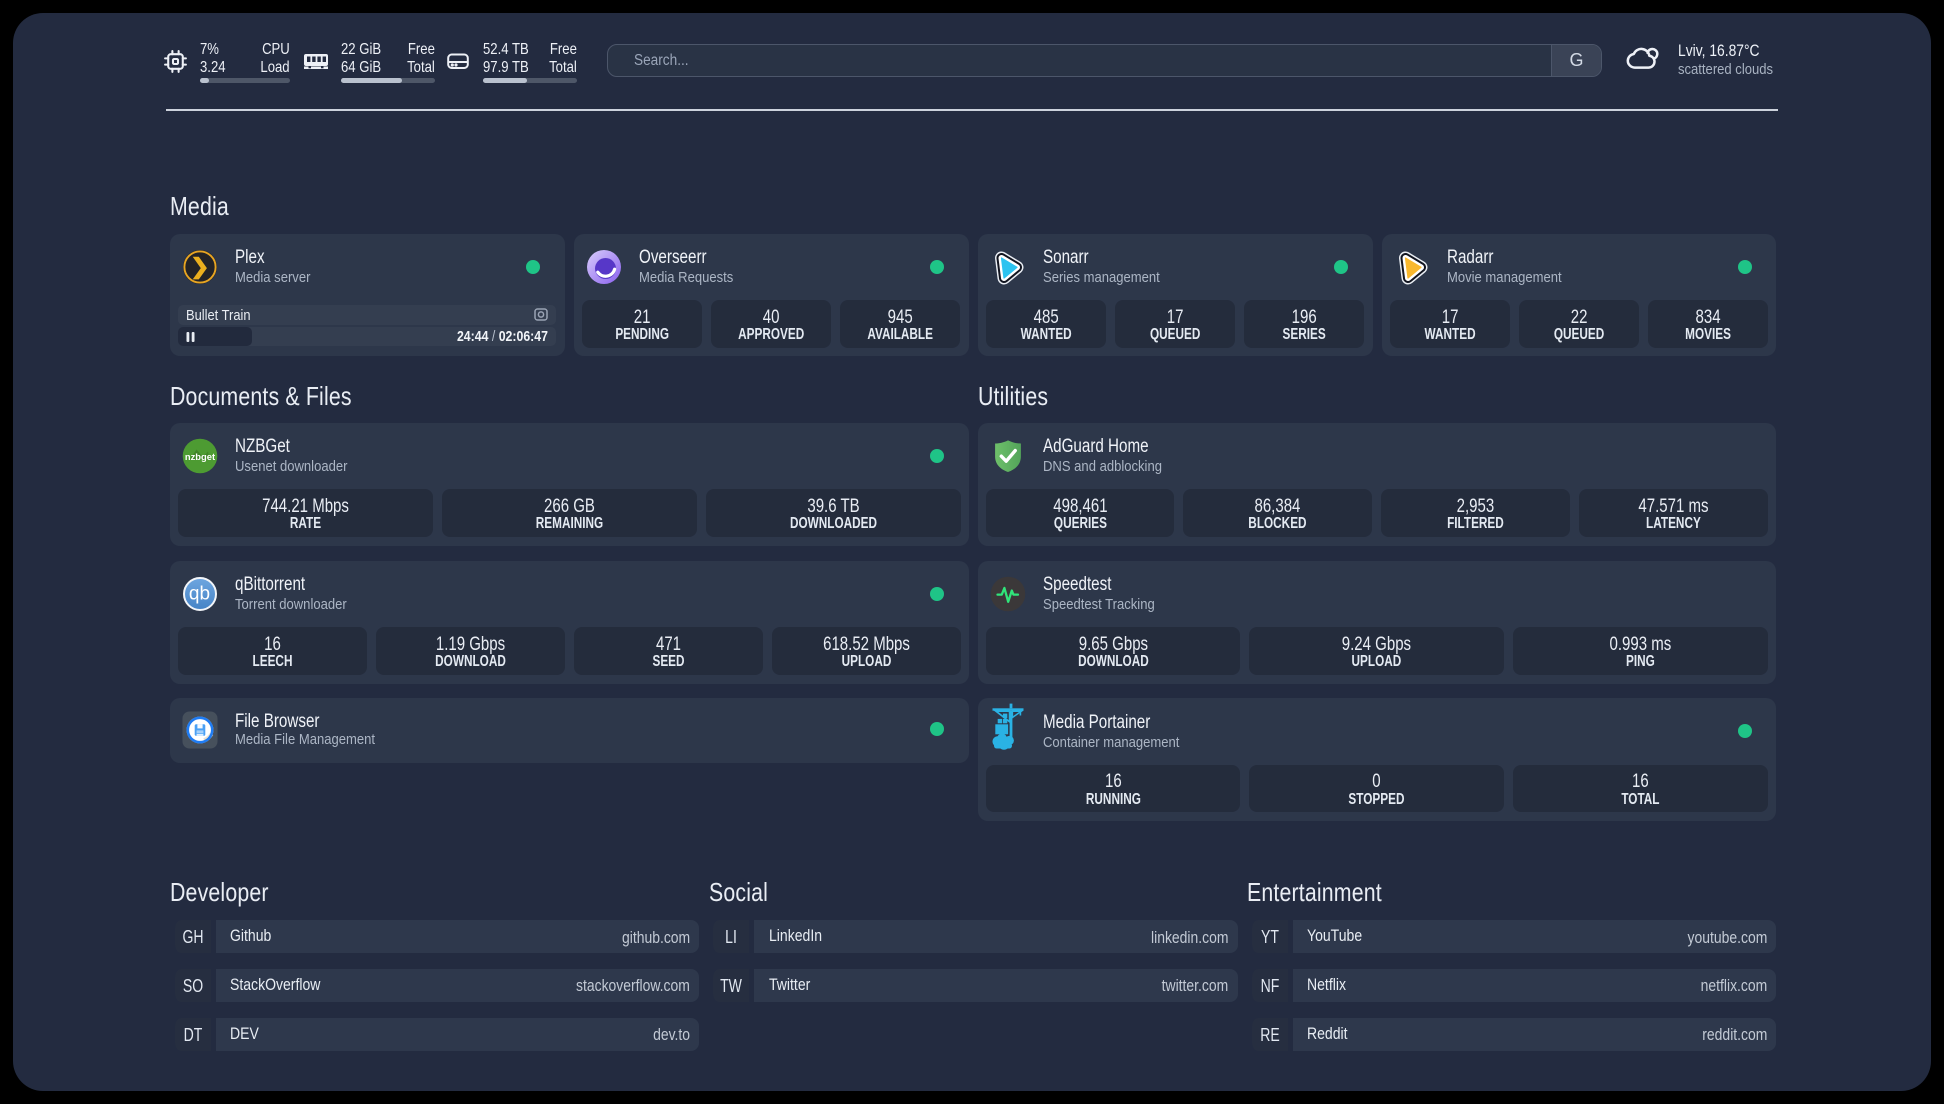  I want to click on svg-text: nzbget, so click(199, 455).